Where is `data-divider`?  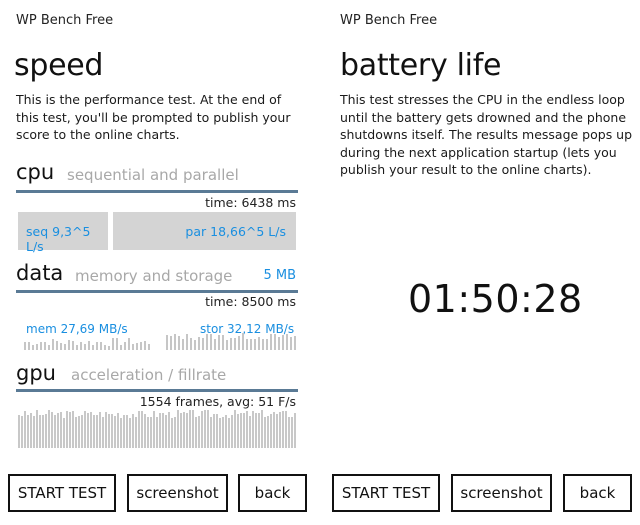
data-divider is located at coordinates (157, 291).